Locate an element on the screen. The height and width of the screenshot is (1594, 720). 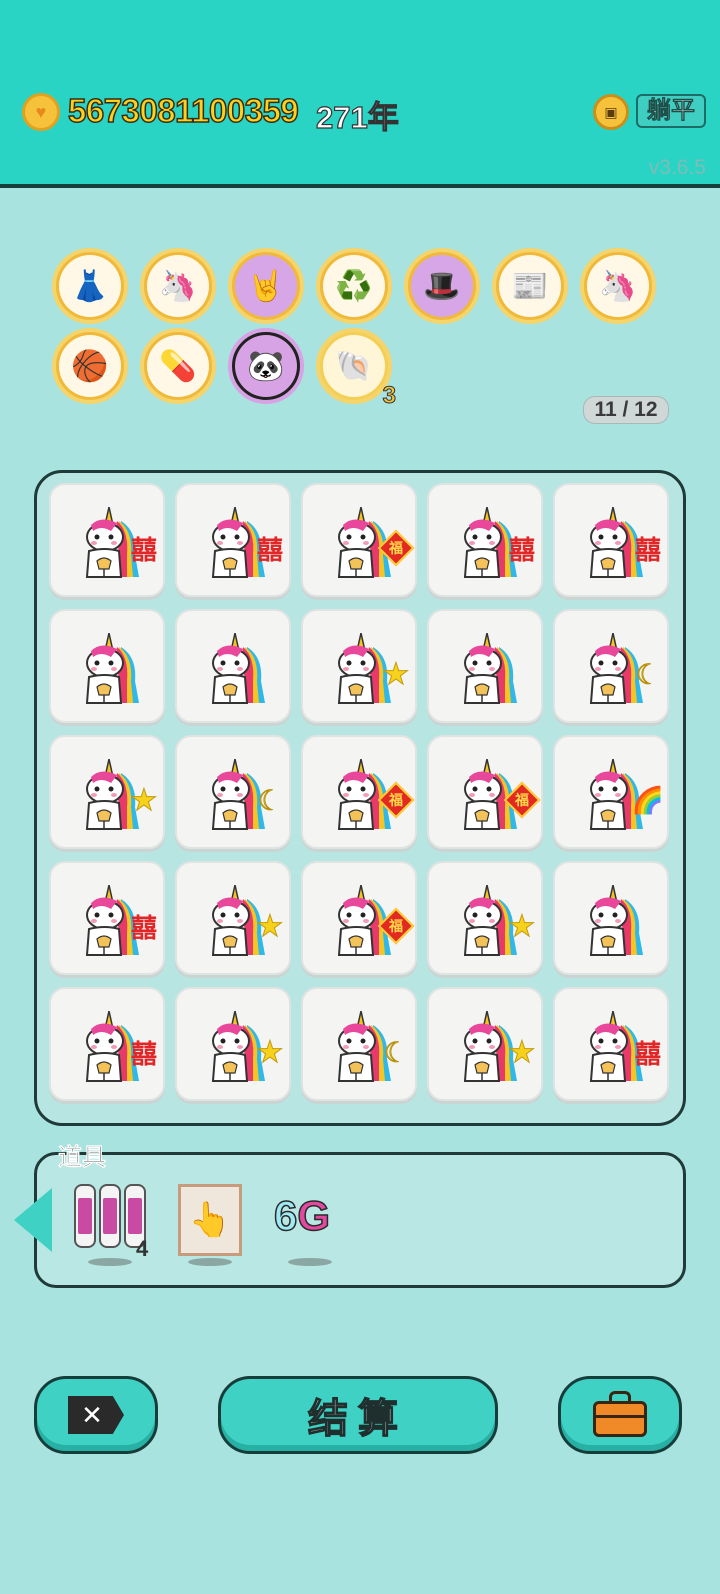
close-icon: ✕ is located at coordinates (96, 1415).